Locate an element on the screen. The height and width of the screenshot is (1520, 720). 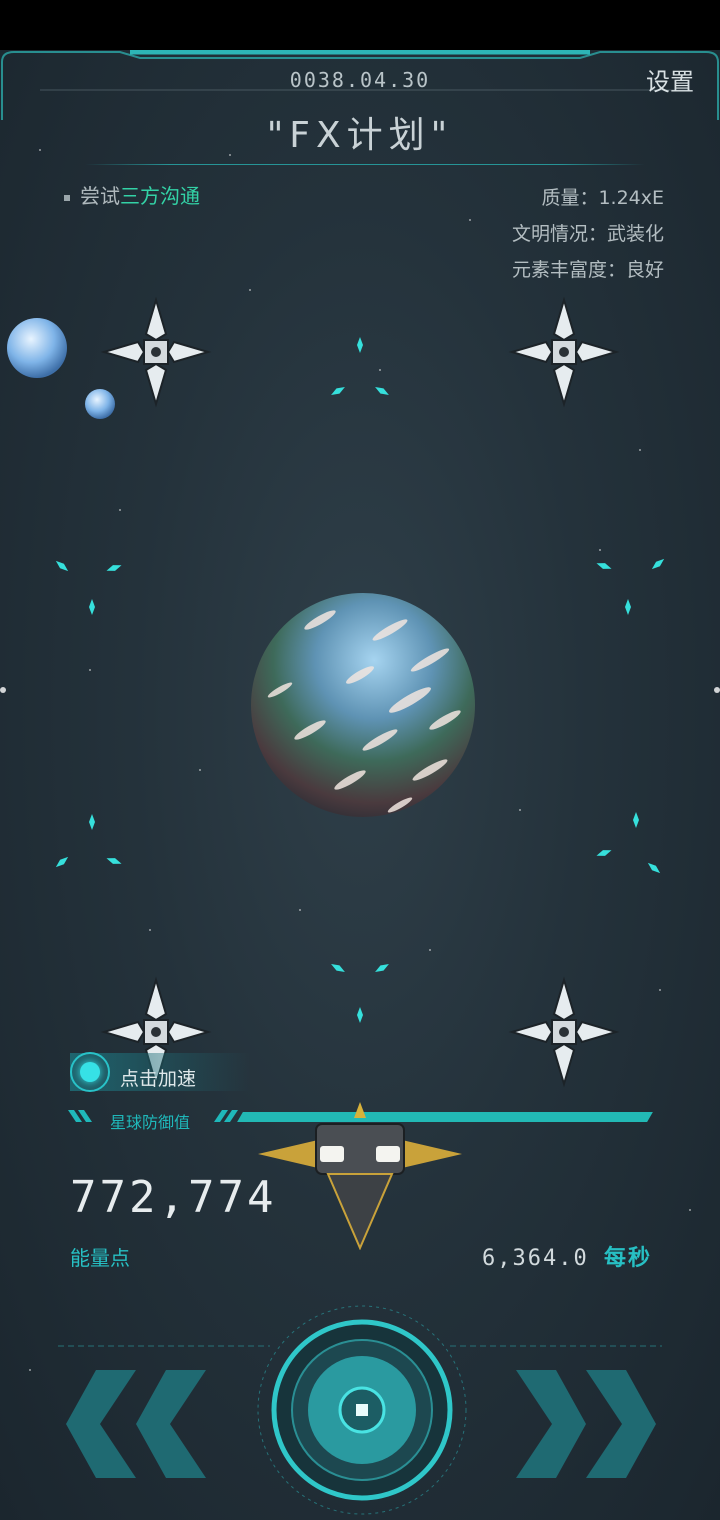
next-arrow-button is located at coordinates (581, 1424).